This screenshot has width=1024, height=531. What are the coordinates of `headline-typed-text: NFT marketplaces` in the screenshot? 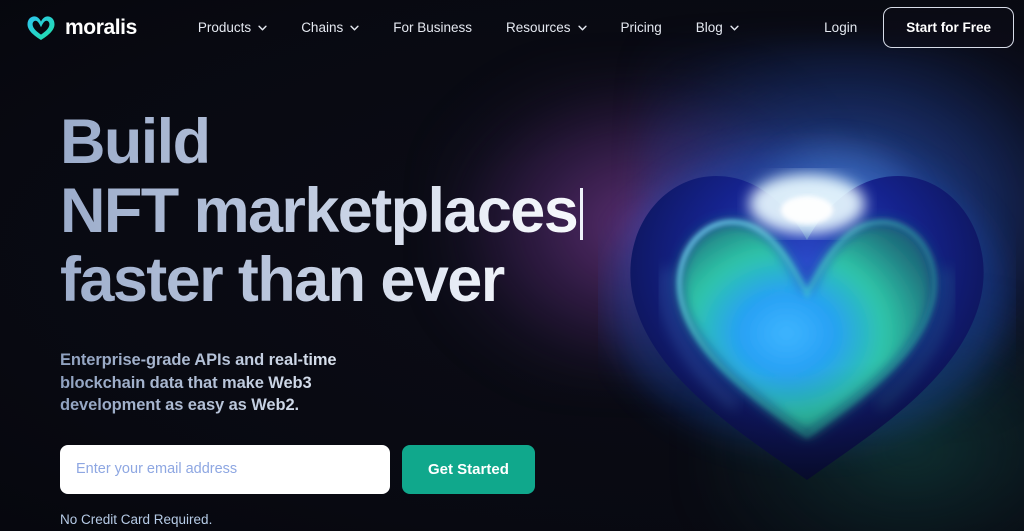 It's located at (319, 211).